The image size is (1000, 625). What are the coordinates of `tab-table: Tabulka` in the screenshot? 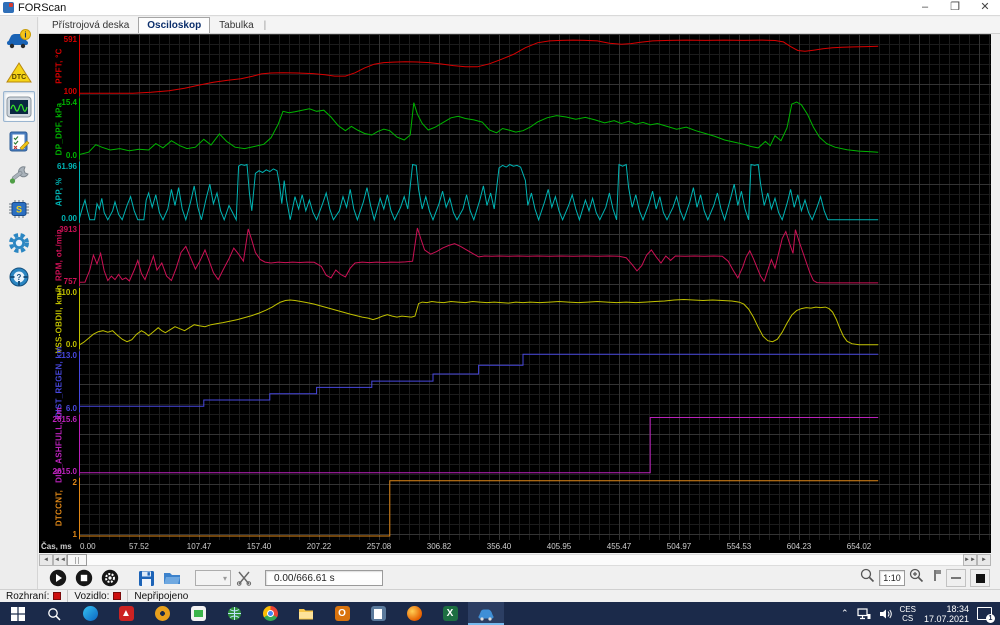 It's located at (236, 25).